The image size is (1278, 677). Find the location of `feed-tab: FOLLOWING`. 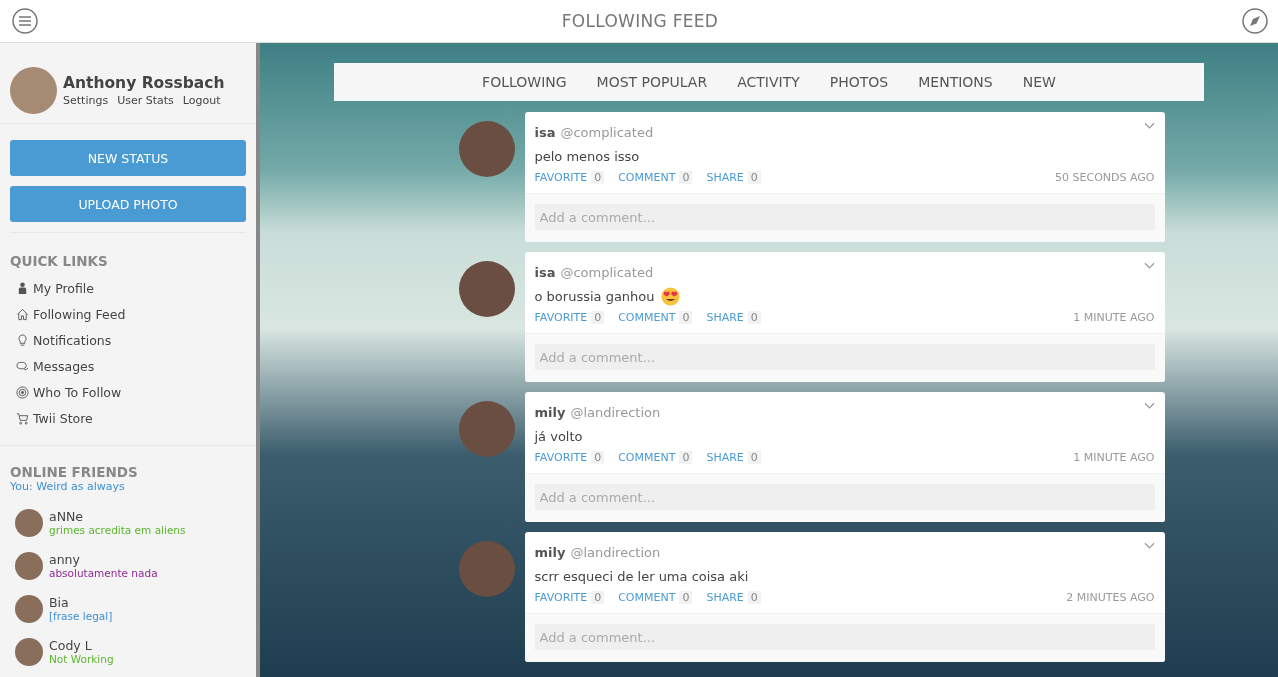

feed-tab: FOLLOWING is located at coordinates (524, 82).